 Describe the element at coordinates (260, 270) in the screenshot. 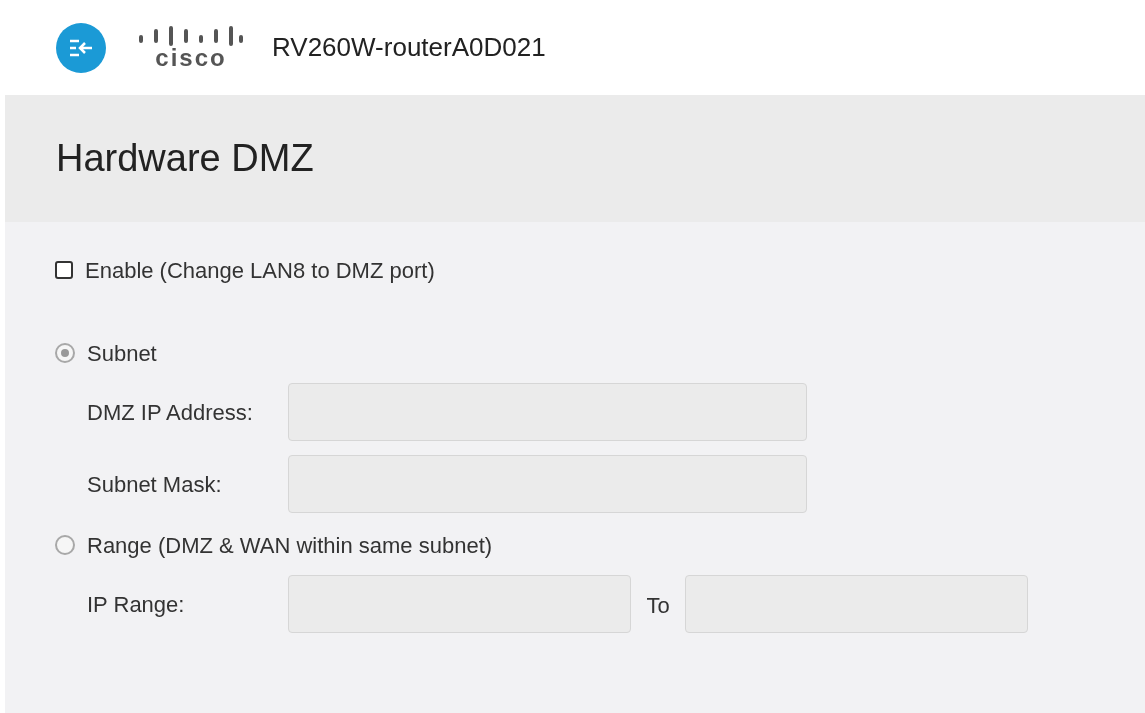

I see `enable-label: Enable (Change LAN8 to DMZ port)` at that location.